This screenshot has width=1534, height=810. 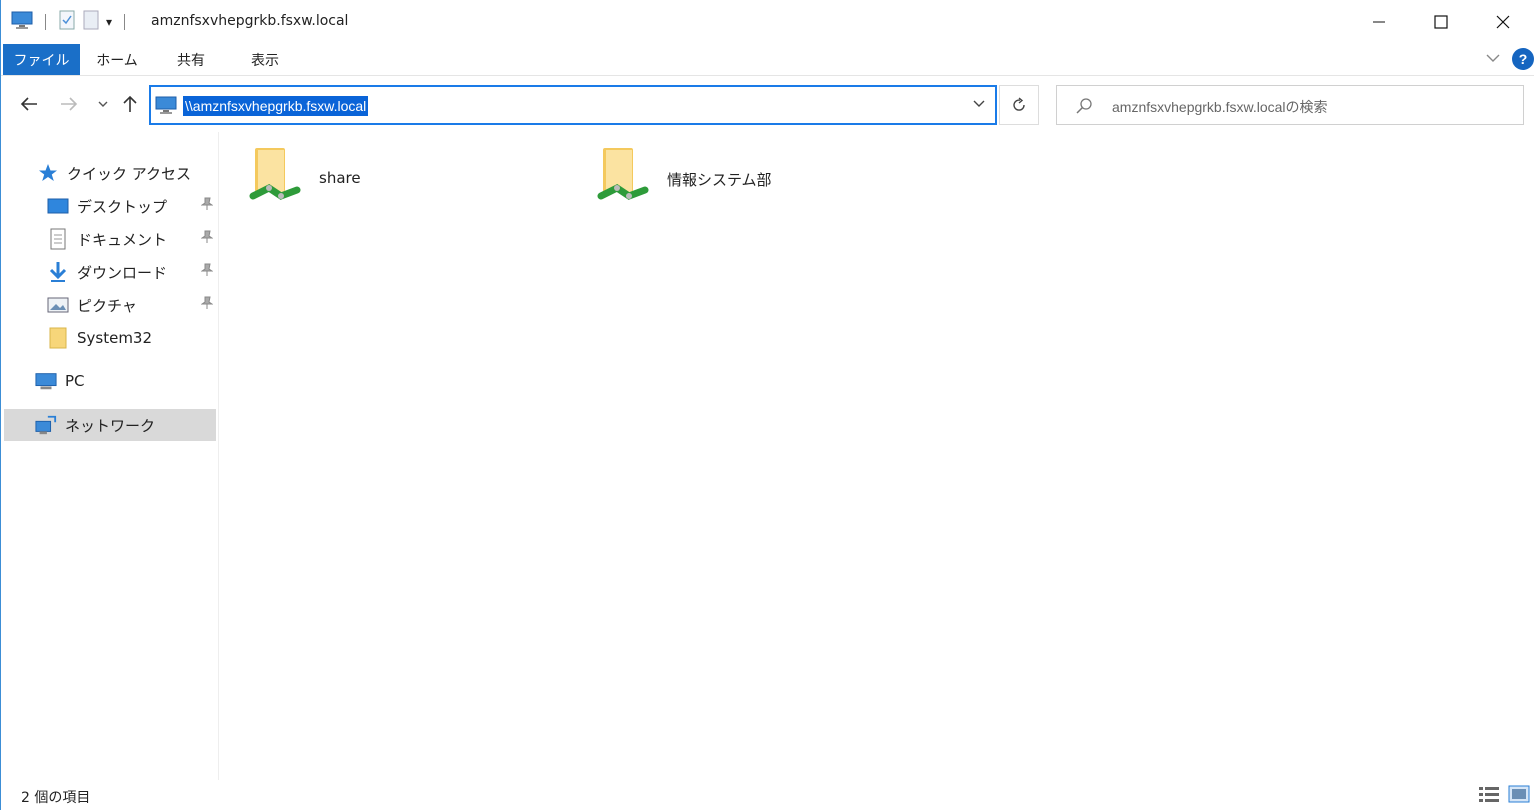 What do you see at coordinates (48, 173) in the screenshot?
I see `star-icon` at bounding box center [48, 173].